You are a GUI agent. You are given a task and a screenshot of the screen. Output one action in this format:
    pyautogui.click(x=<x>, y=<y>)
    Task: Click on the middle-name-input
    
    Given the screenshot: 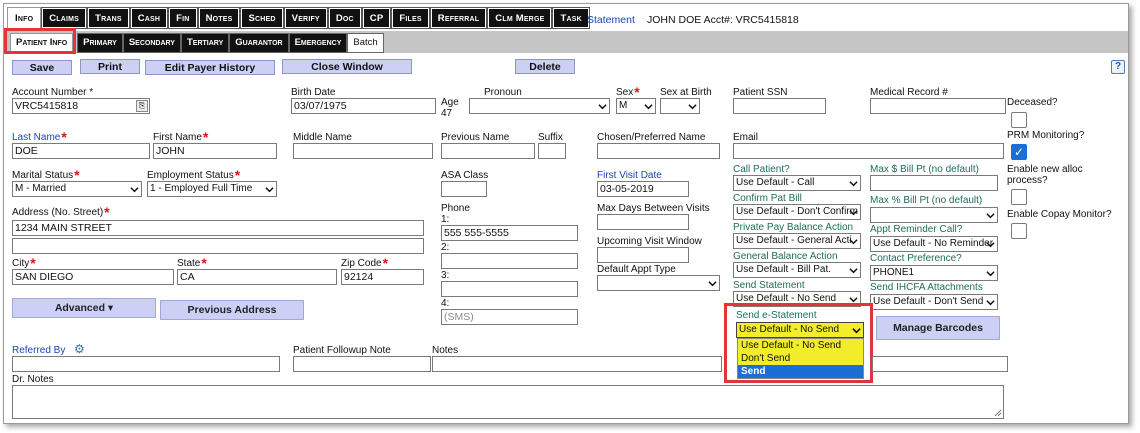 What is the action you would take?
    pyautogui.click(x=363, y=151)
    